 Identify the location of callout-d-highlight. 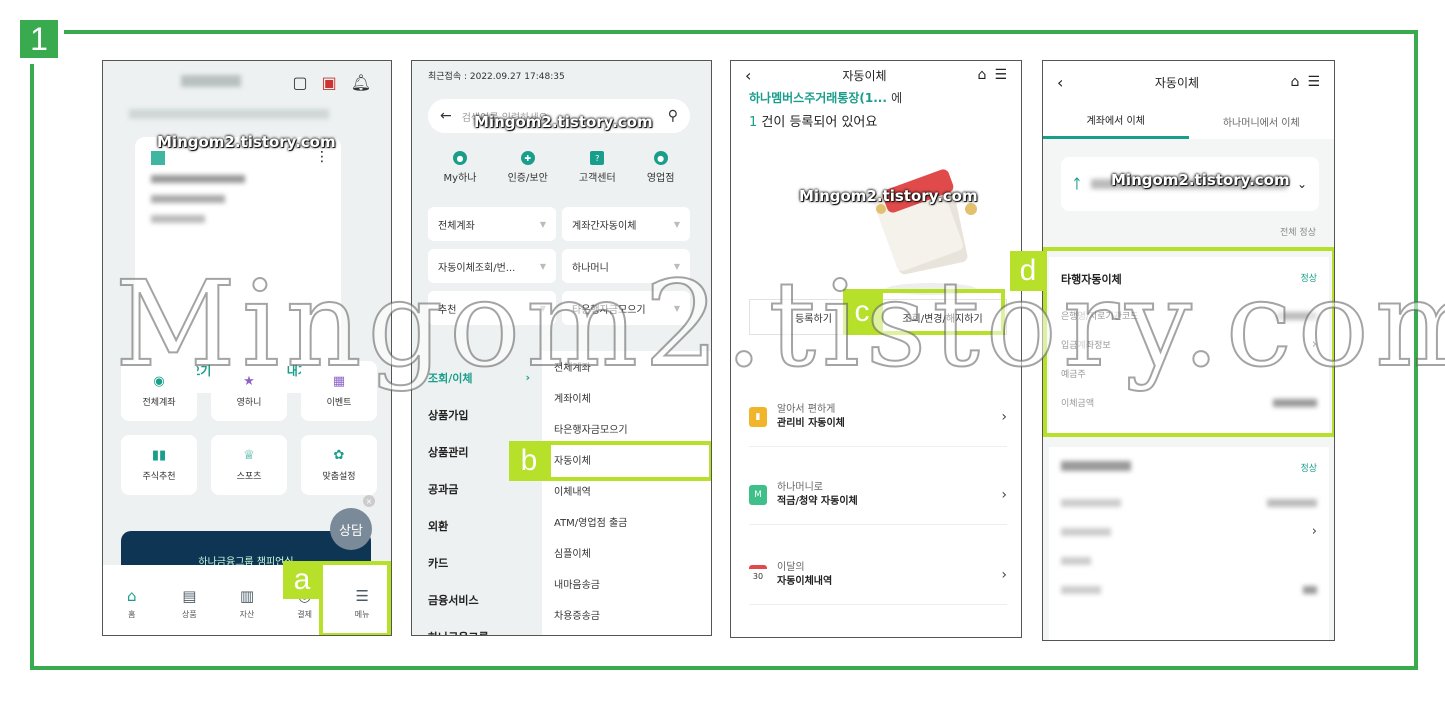
(1188, 342).